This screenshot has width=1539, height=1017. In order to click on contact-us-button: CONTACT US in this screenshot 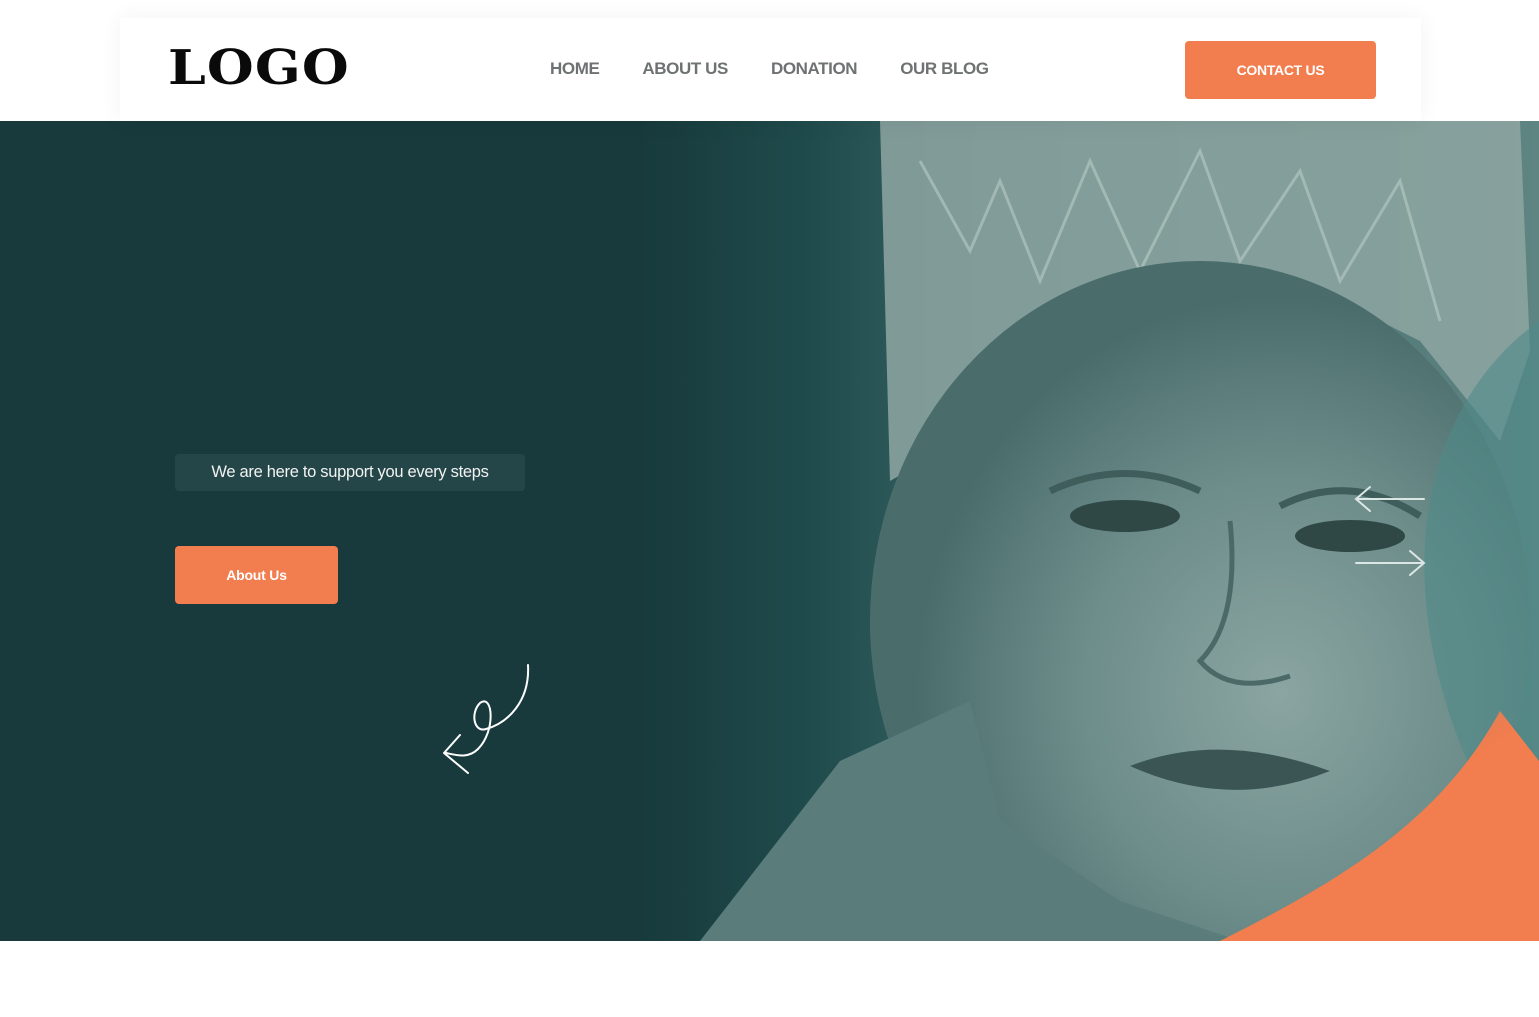, I will do `click(1280, 70)`.